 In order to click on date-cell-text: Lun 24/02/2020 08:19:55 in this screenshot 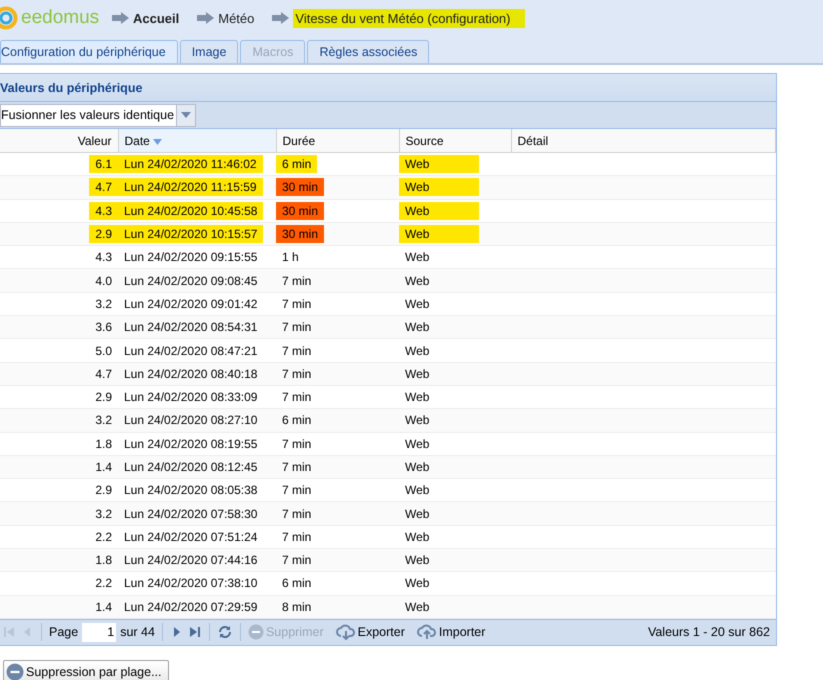, I will do `click(190, 444)`.